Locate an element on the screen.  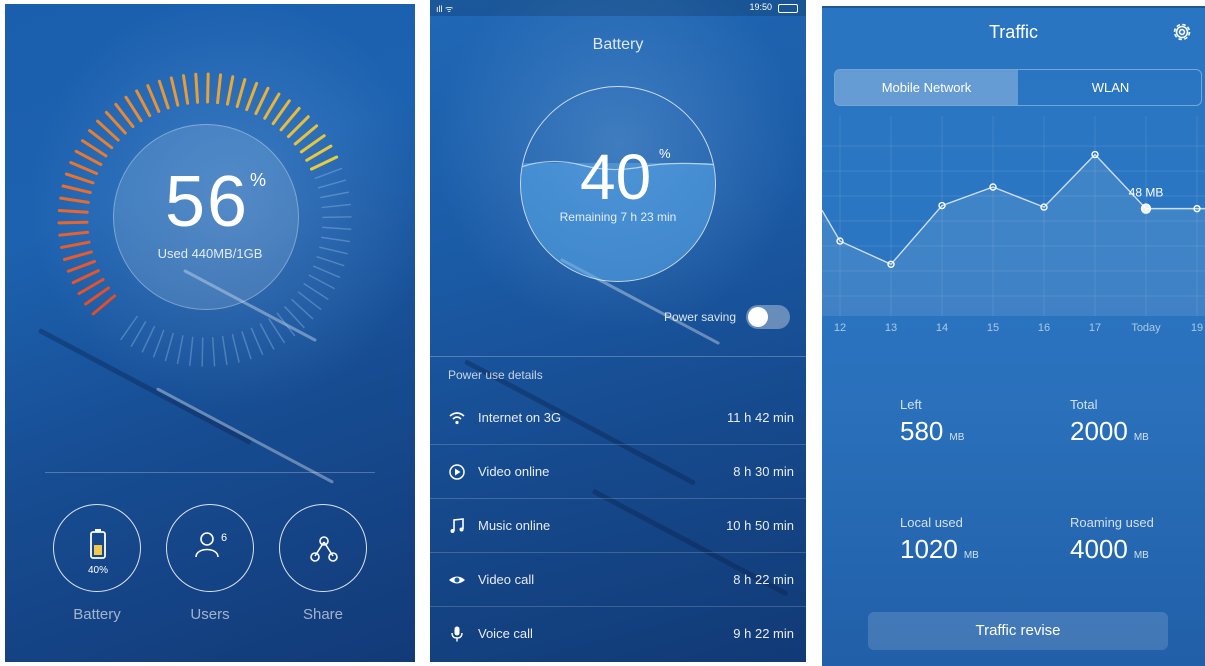
stat-roaming-value: 4000 MB is located at coordinates (1109, 549).